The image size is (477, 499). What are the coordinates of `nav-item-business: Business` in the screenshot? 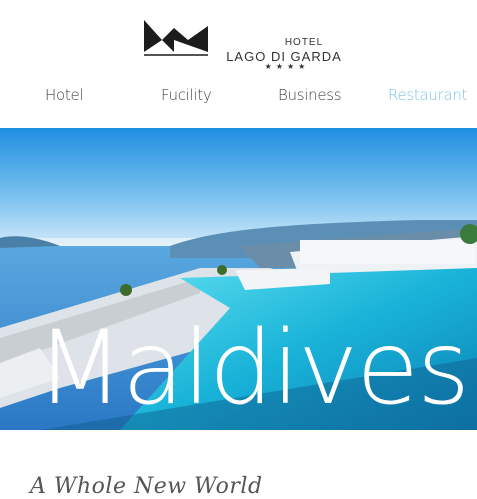 It's located at (310, 95).